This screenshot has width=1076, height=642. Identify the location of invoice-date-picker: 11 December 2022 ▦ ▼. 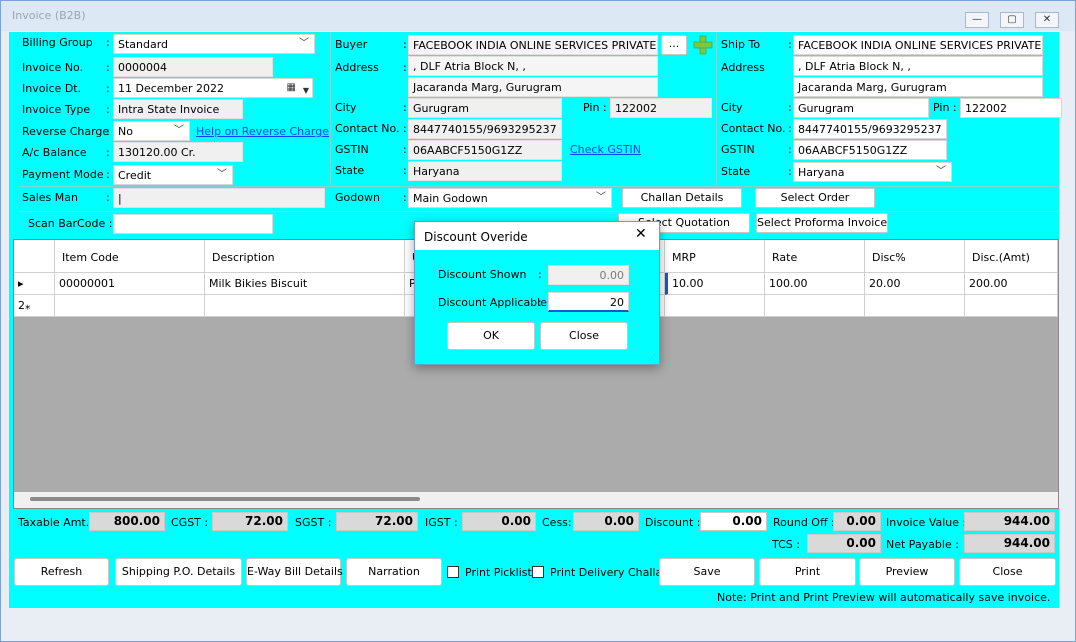
(213, 88).